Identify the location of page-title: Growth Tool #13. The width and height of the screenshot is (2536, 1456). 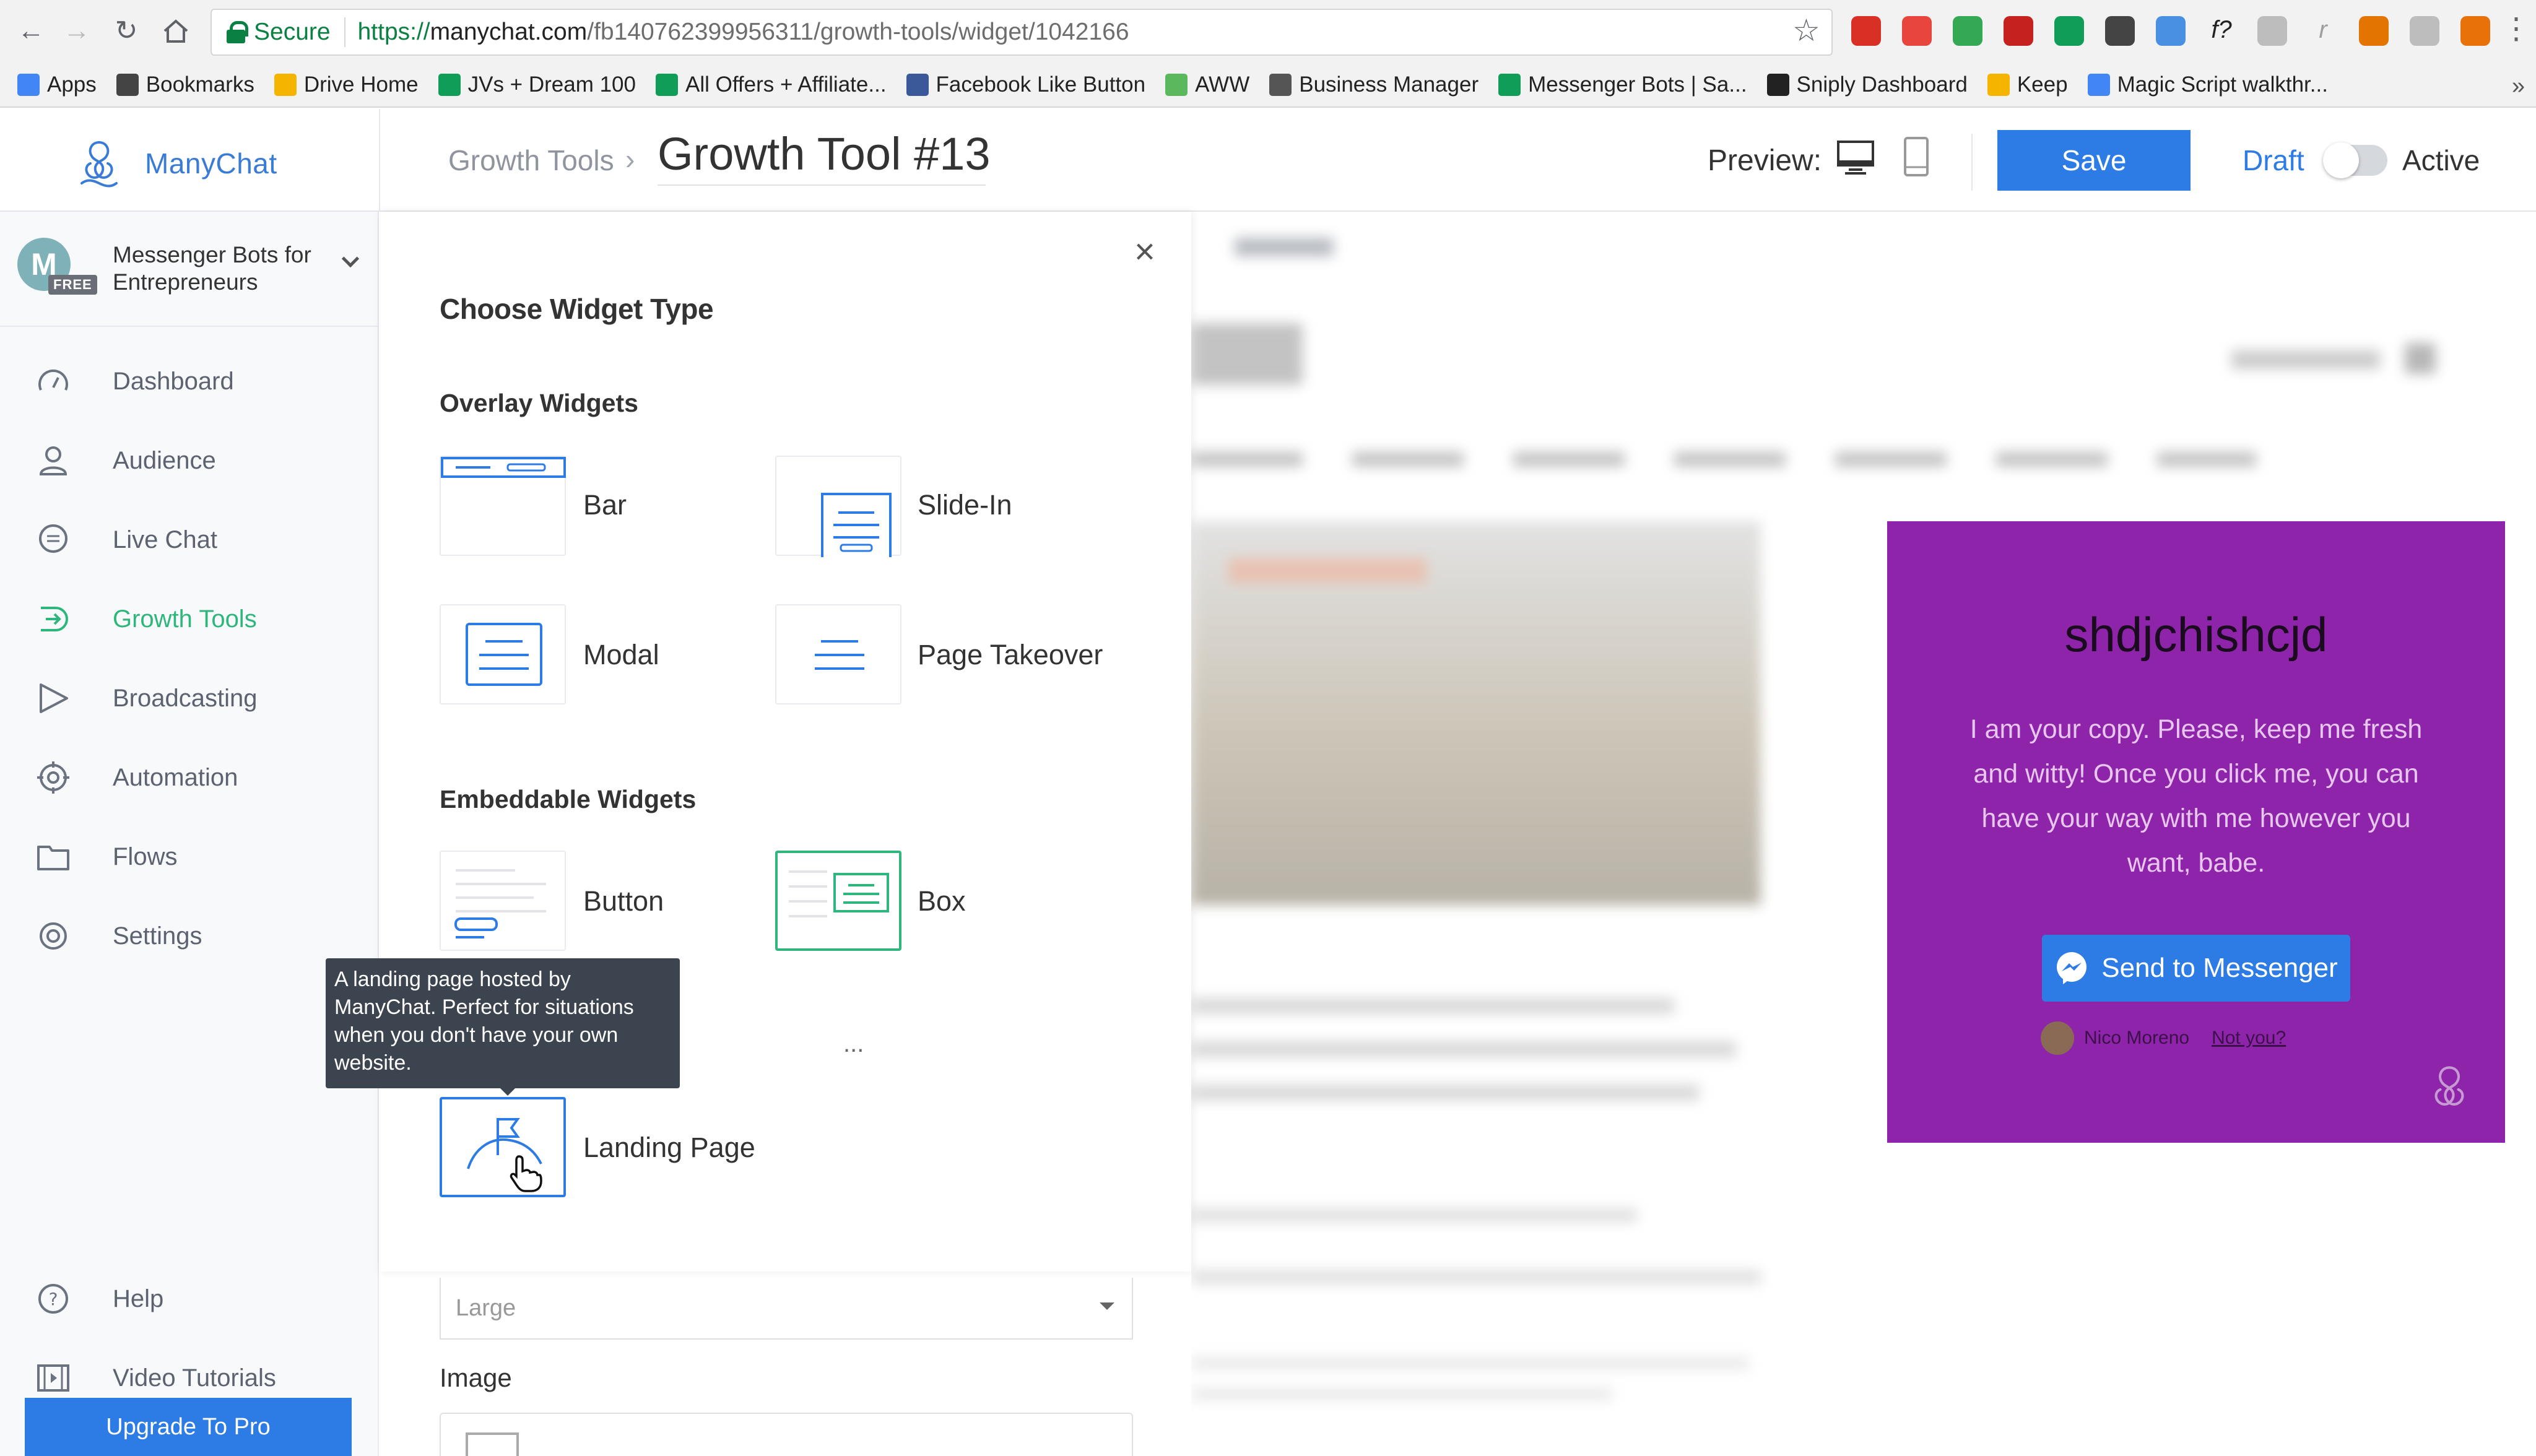
(824, 157).